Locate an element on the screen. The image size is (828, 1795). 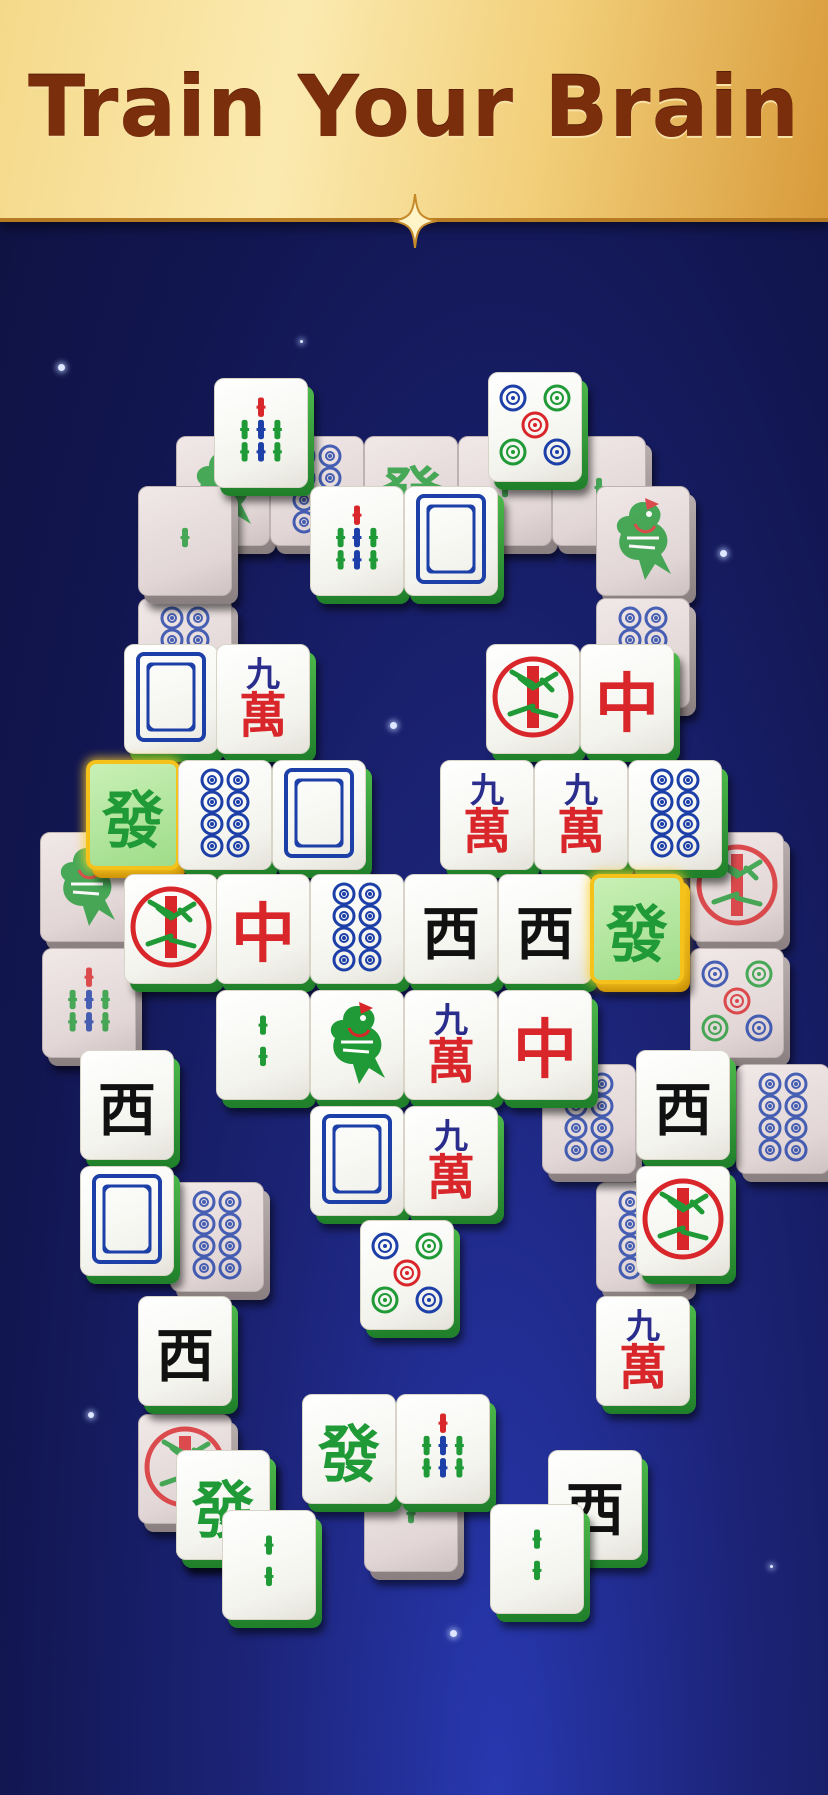
eight-dots-icon is located at coordinates (225, 815).